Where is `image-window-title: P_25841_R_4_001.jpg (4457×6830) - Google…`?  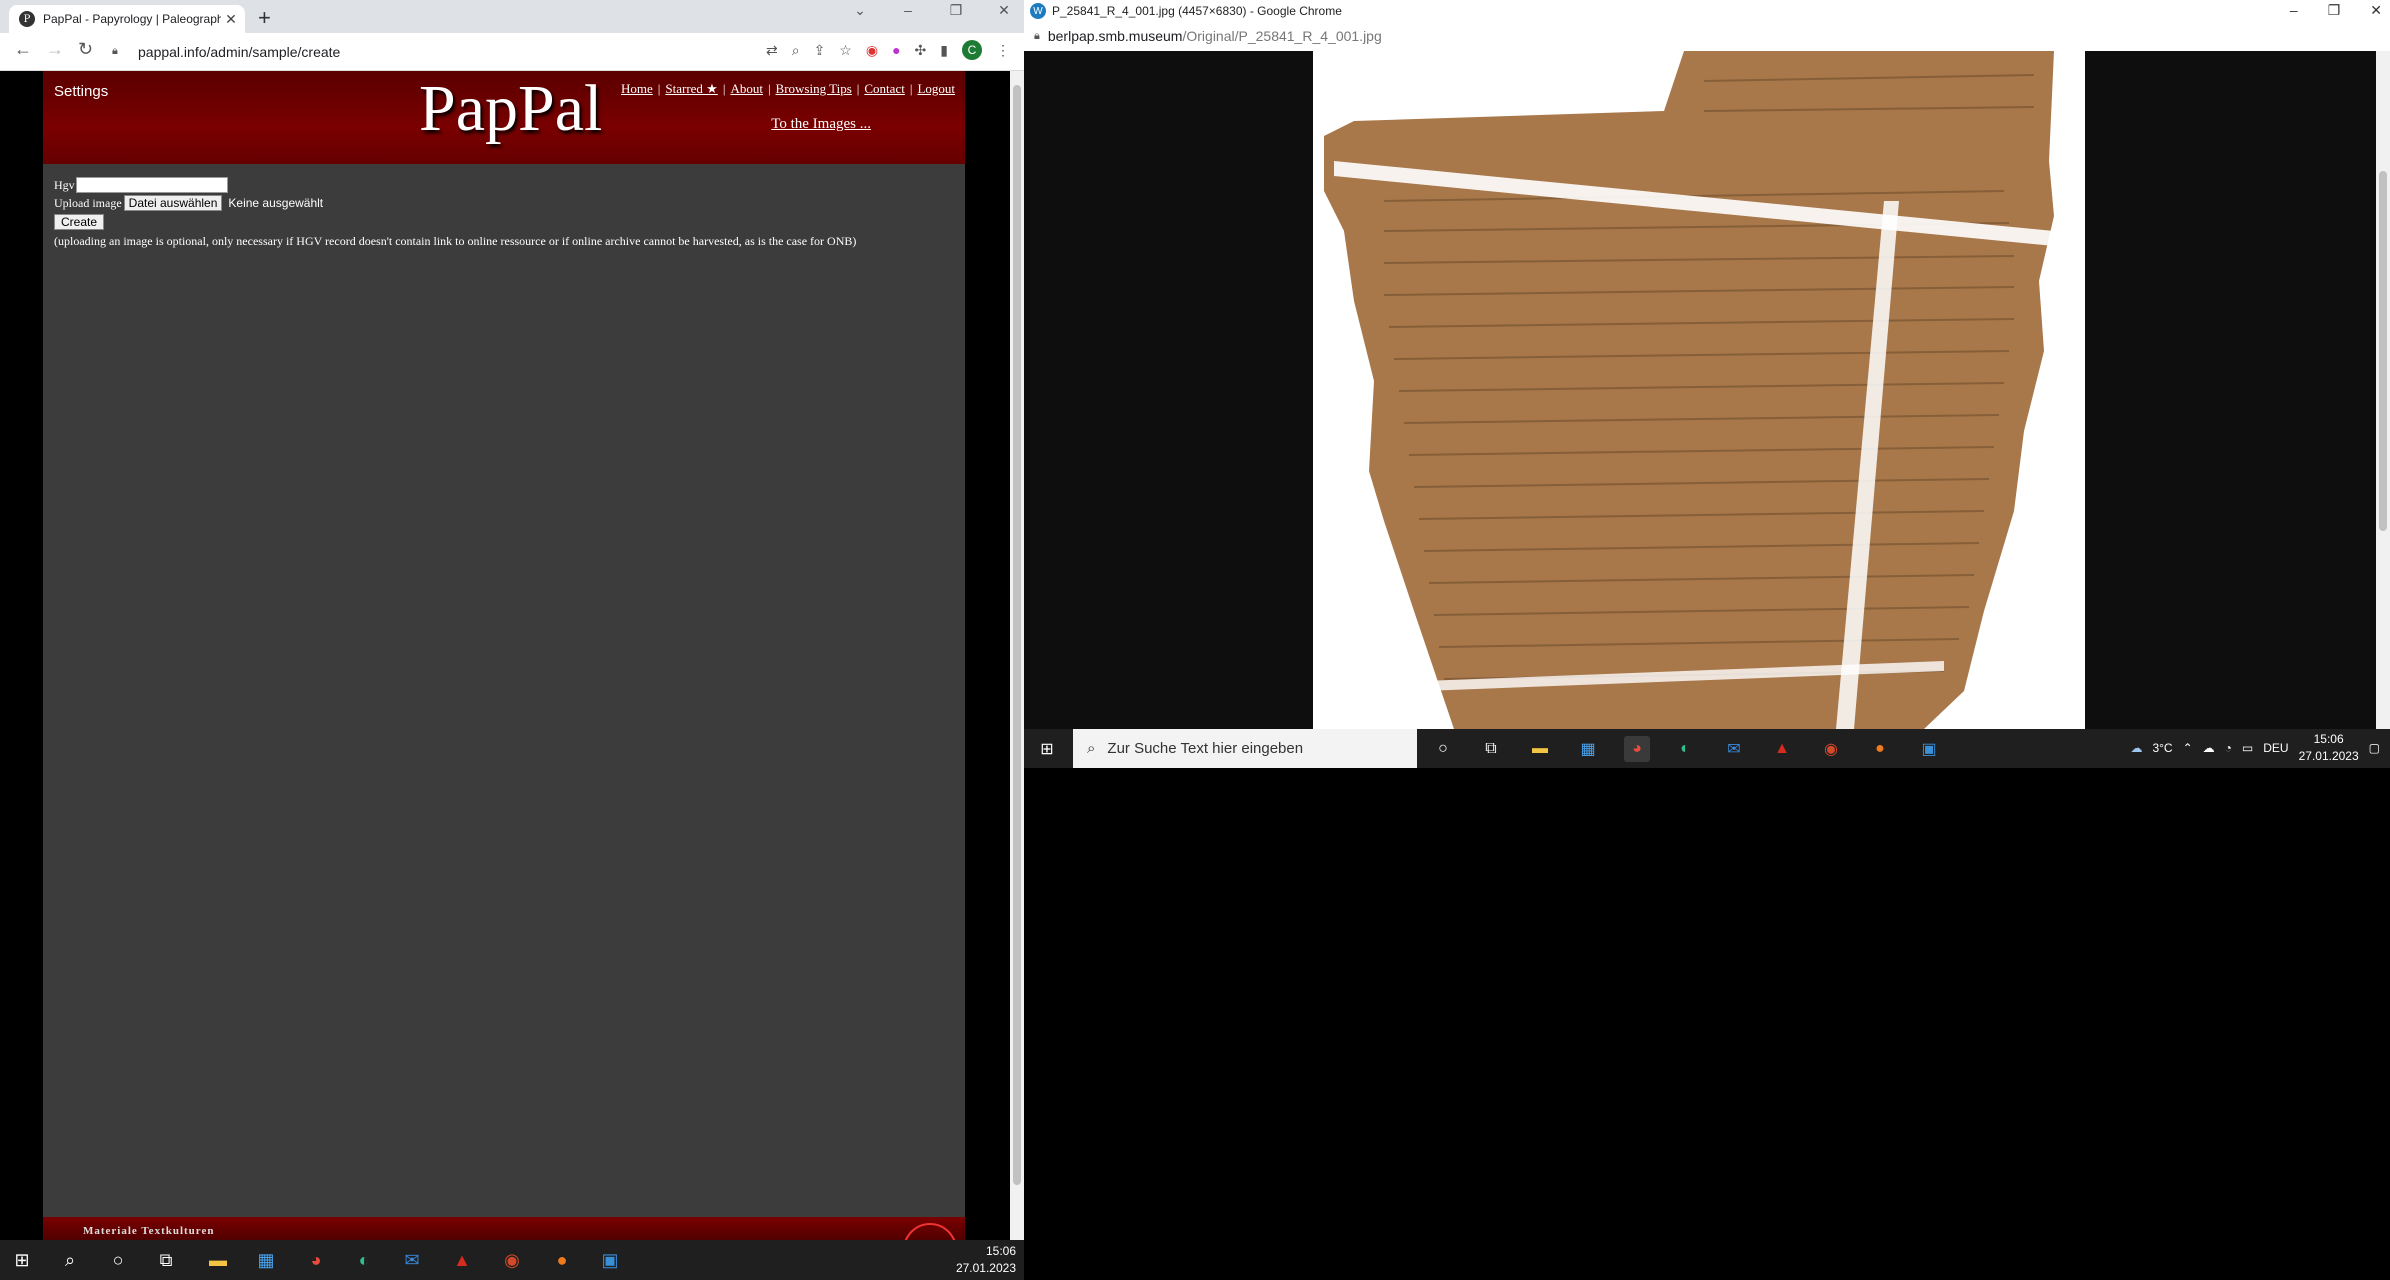 image-window-title: P_25841_R_4_001.jpg (4457×6830) - Google… is located at coordinates (1197, 11).